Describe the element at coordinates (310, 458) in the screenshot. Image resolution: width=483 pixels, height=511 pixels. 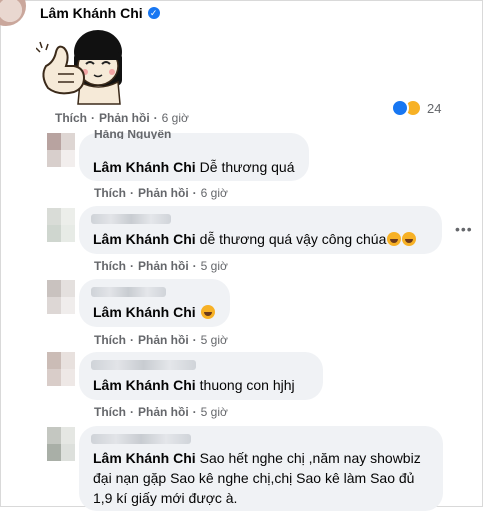
I see `comment-body-line: Sao hết nghe chị ,năm nay showbiz` at that location.